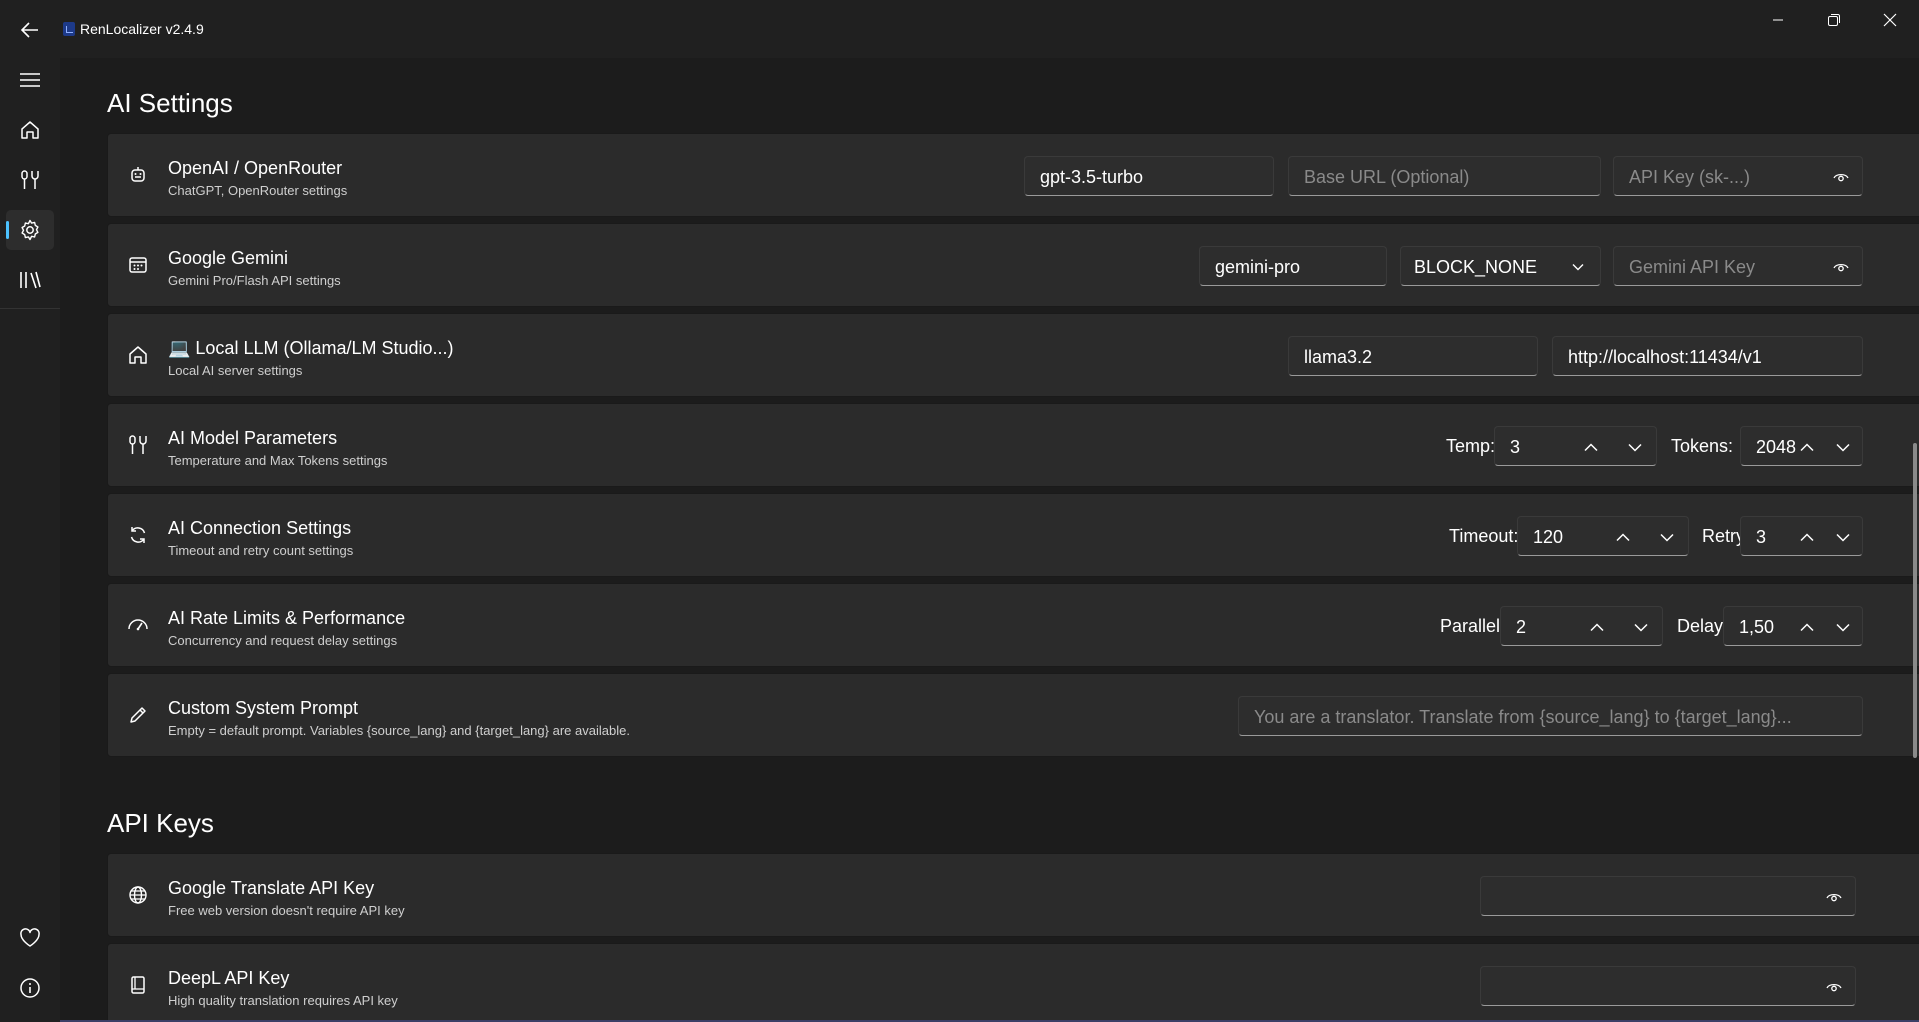 The height and width of the screenshot is (1022, 1919). I want to click on close-icon, so click(1890, 20).